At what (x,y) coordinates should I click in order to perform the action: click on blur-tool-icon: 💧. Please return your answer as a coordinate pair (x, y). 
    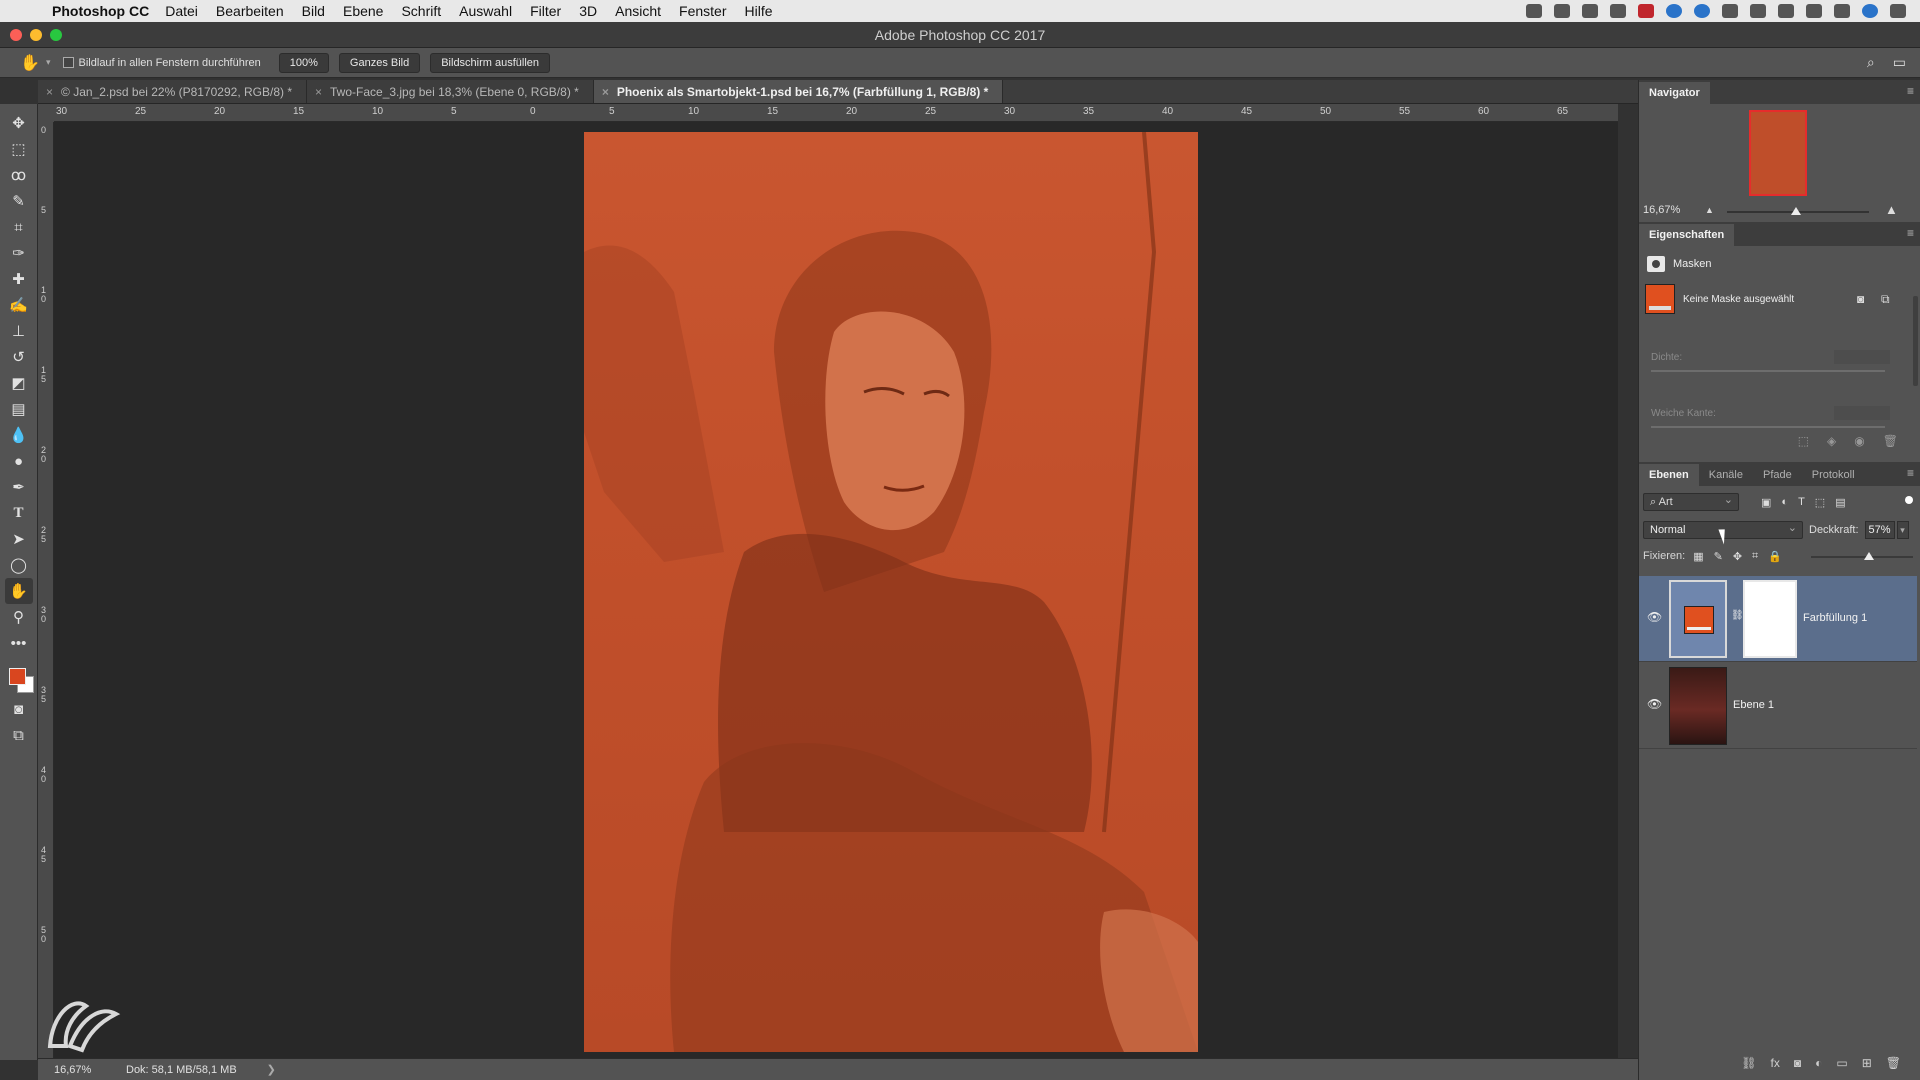
    Looking at the image, I should click on (19, 435).